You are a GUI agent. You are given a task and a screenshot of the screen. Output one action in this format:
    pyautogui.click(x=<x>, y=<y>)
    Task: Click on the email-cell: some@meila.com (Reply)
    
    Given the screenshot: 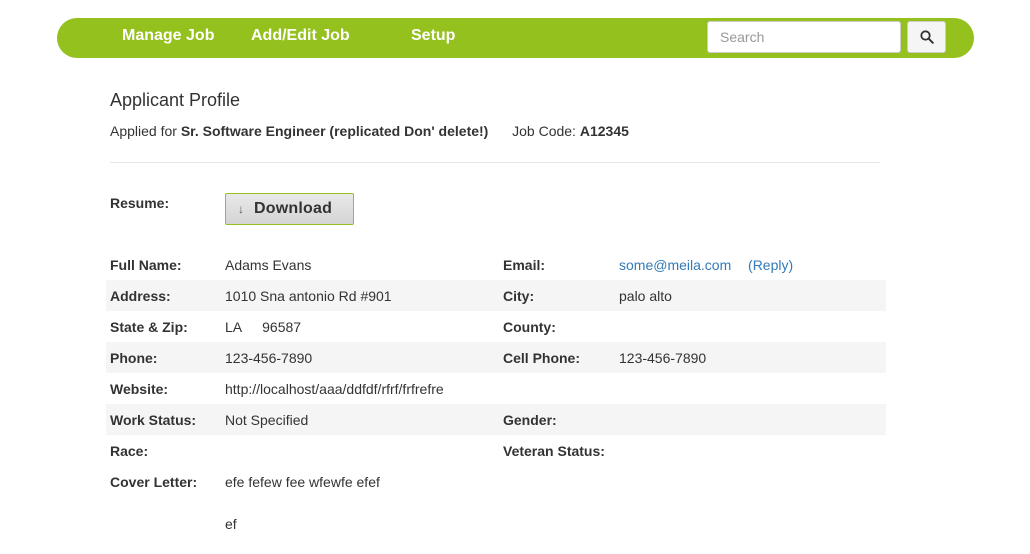 What is the action you would take?
    pyautogui.click(x=706, y=265)
    